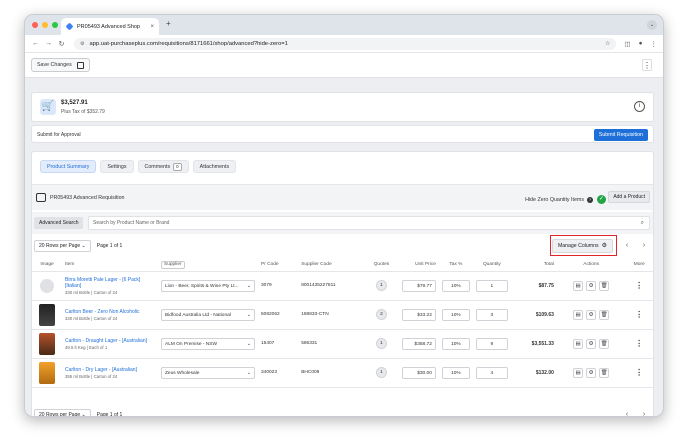 This screenshot has width=688, height=447. What do you see at coordinates (80, 65) in the screenshot?
I see `save-disk-icon` at bounding box center [80, 65].